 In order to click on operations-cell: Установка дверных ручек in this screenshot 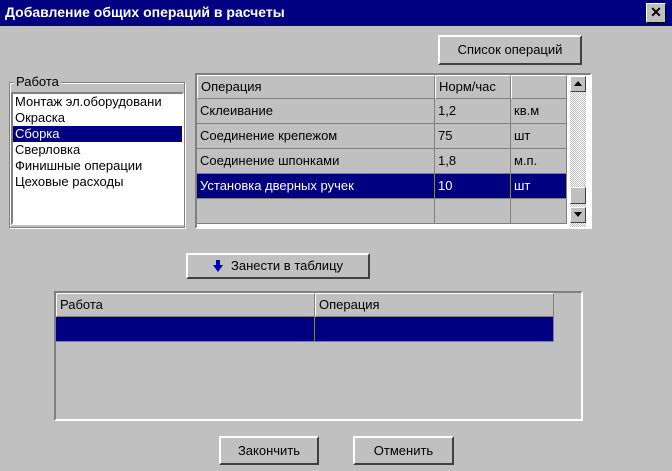, I will do `click(316, 186)`.